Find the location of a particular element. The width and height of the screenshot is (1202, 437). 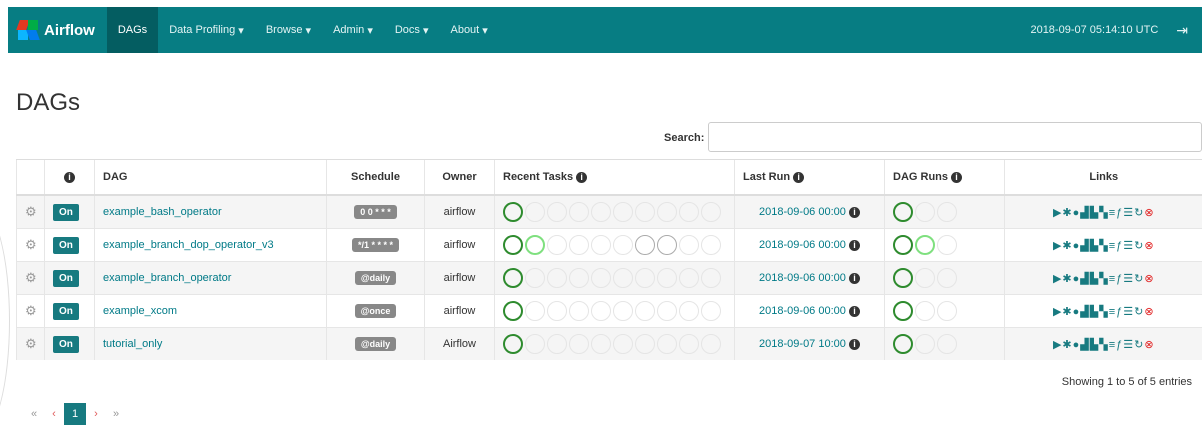

nav-data-profiling: Data Profiling ▾ is located at coordinates (206, 30).